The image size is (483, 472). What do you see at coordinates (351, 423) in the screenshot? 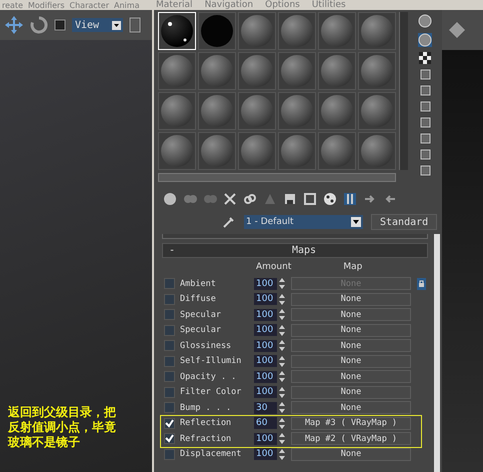
I see `map-button: Map #3 ( VRayMap )` at bounding box center [351, 423].